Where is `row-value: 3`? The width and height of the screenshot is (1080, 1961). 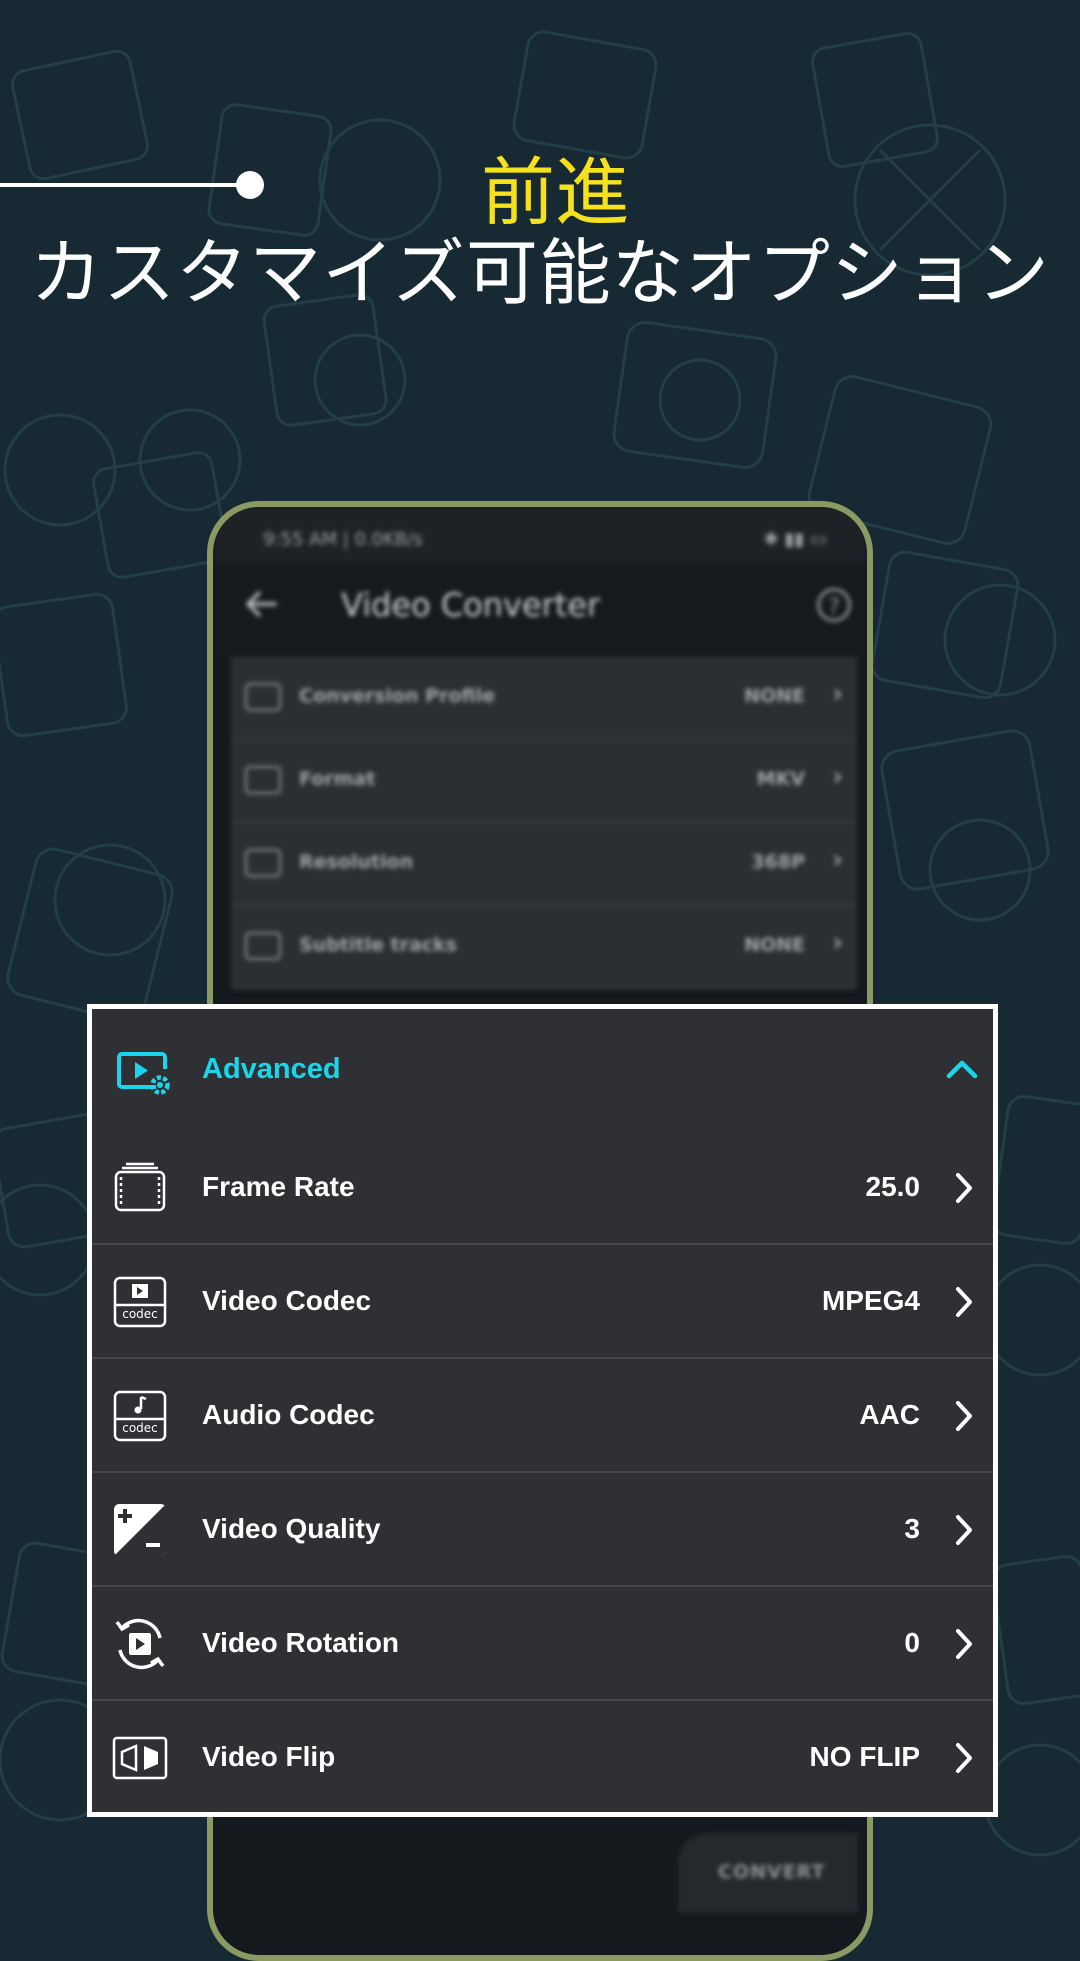
row-value: 3 is located at coordinates (912, 1528).